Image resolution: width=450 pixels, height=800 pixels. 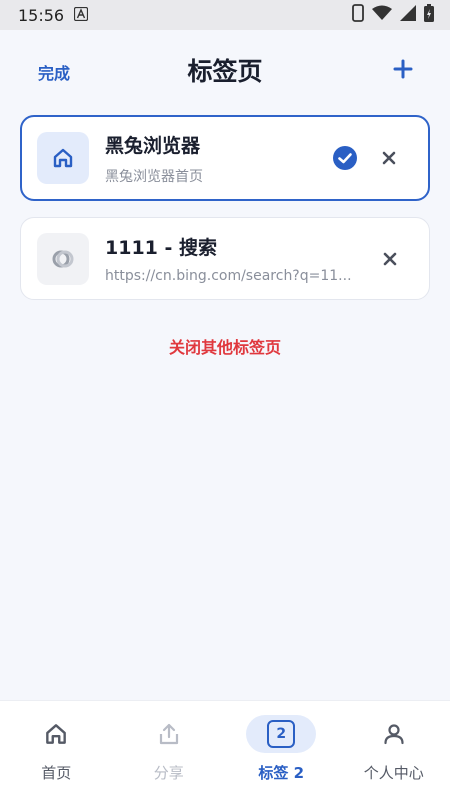 What do you see at coordinates (358, 15) in the screenshot?
I see `vibrate-icon` at bounding box center [358, 15].